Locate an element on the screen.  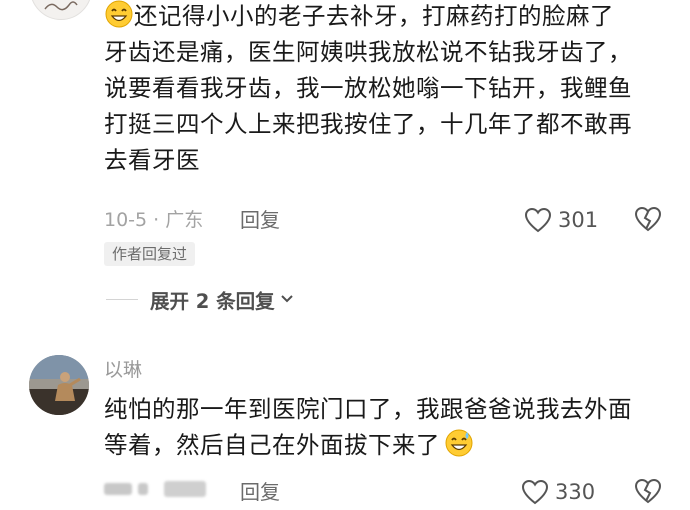
comment-line-4: 打挺三四个人上来把我按住了，十几年了都不敢再 is located at coordinates (368, 124).